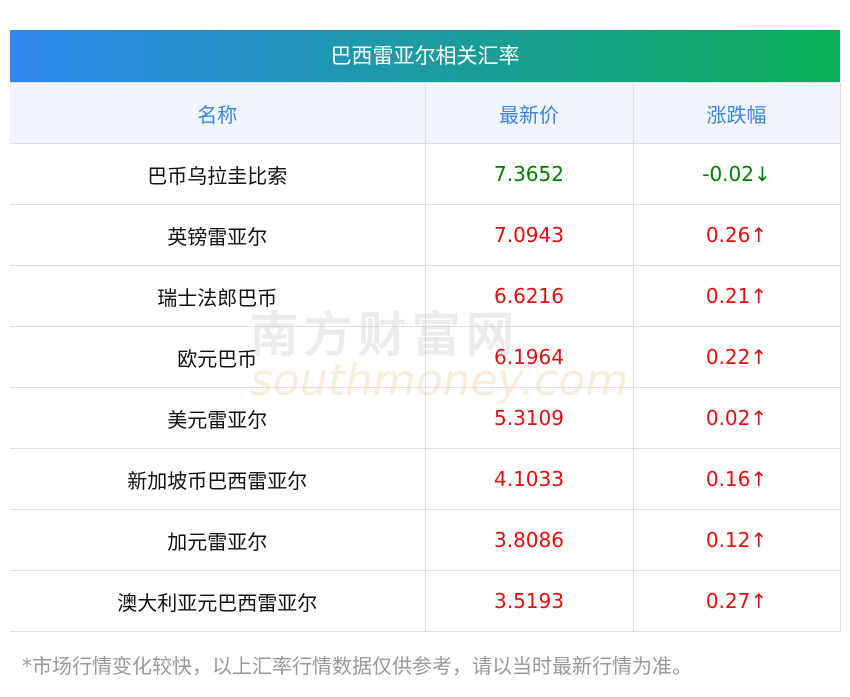  What do you see at coordinates (736, 479) in the screenshot?
I see `change-percent: 0.16↑` at bounding box center [736, 479].